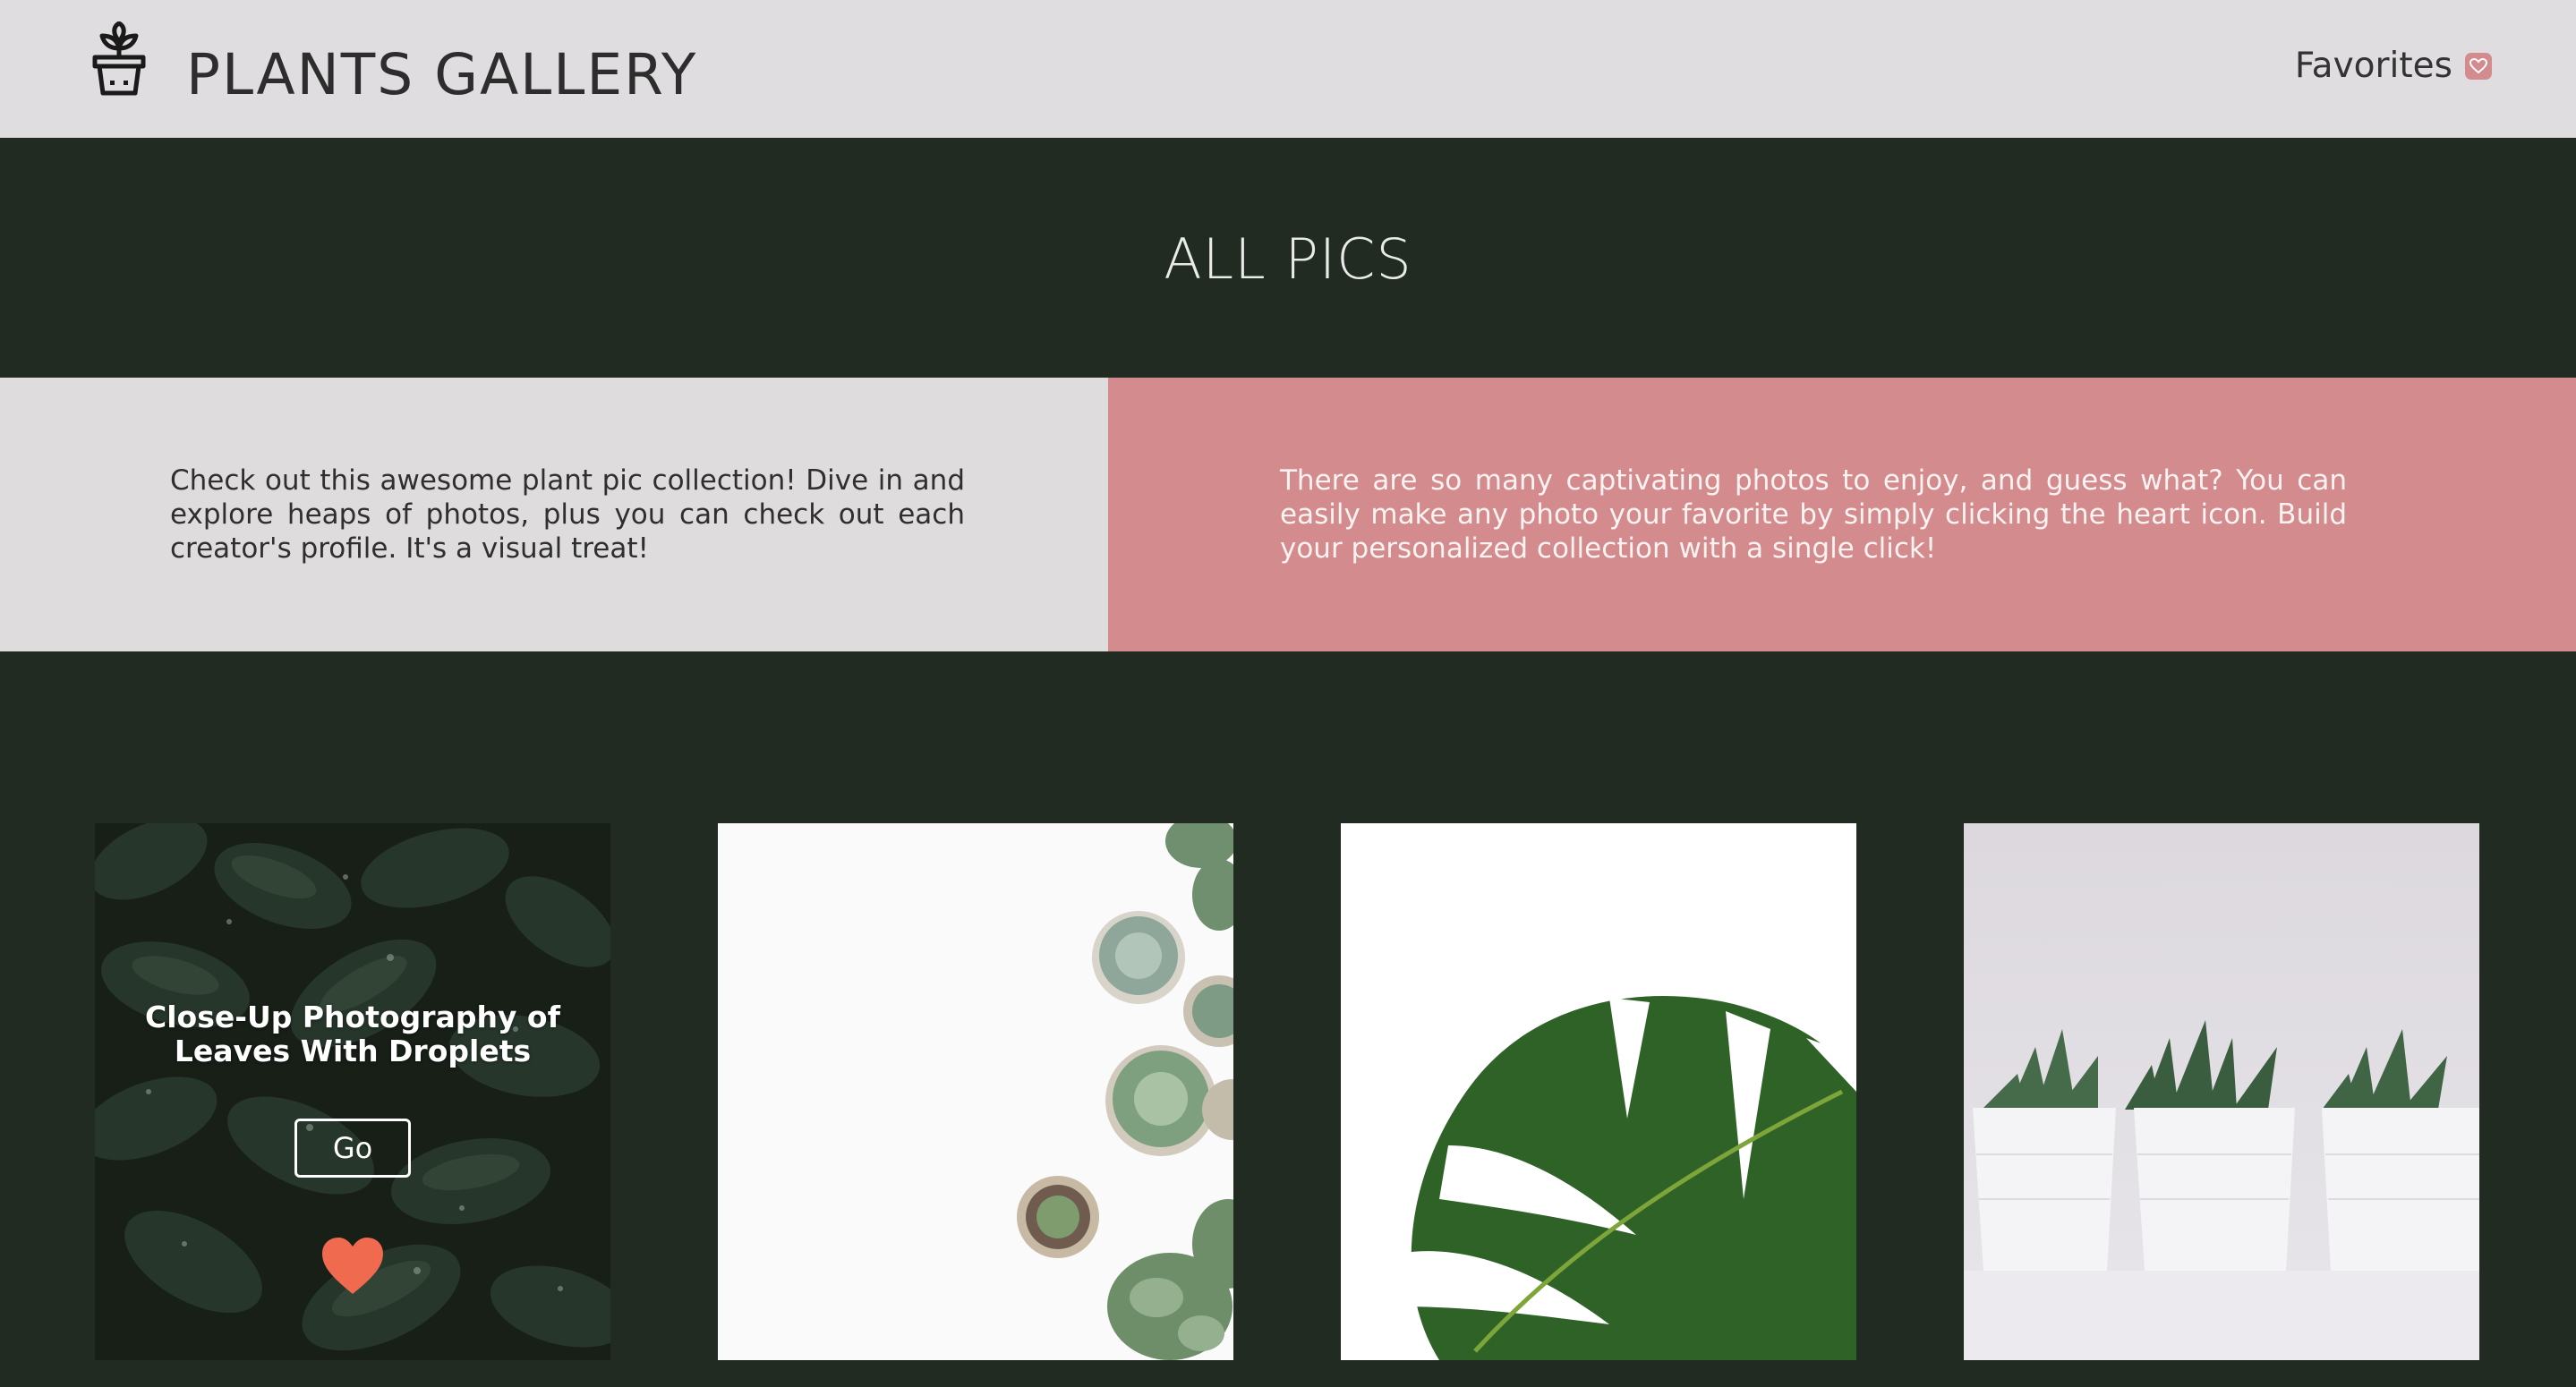 This screenshot has width=2576, height=1387. I want to click on site-header: PLANTS GALLERY Favorites, so click(1288, 69).